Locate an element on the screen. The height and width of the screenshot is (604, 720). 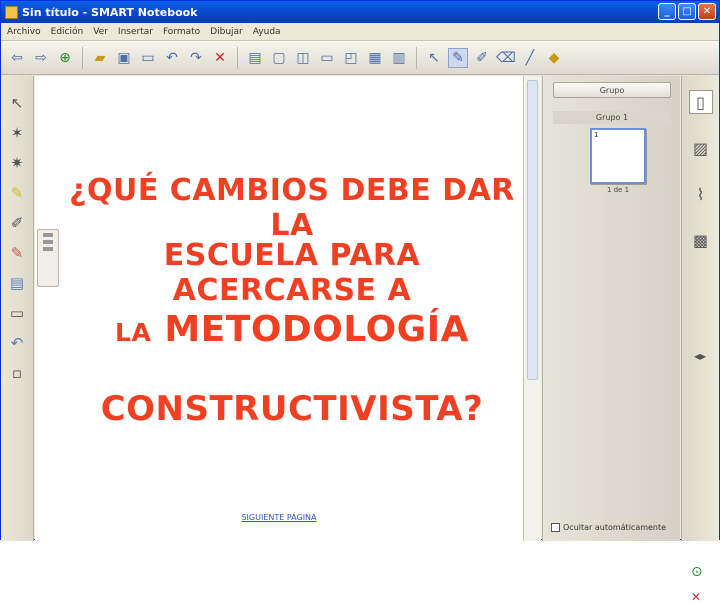
creative-pen-icon: ✐ is located at coordinates (482, 58).